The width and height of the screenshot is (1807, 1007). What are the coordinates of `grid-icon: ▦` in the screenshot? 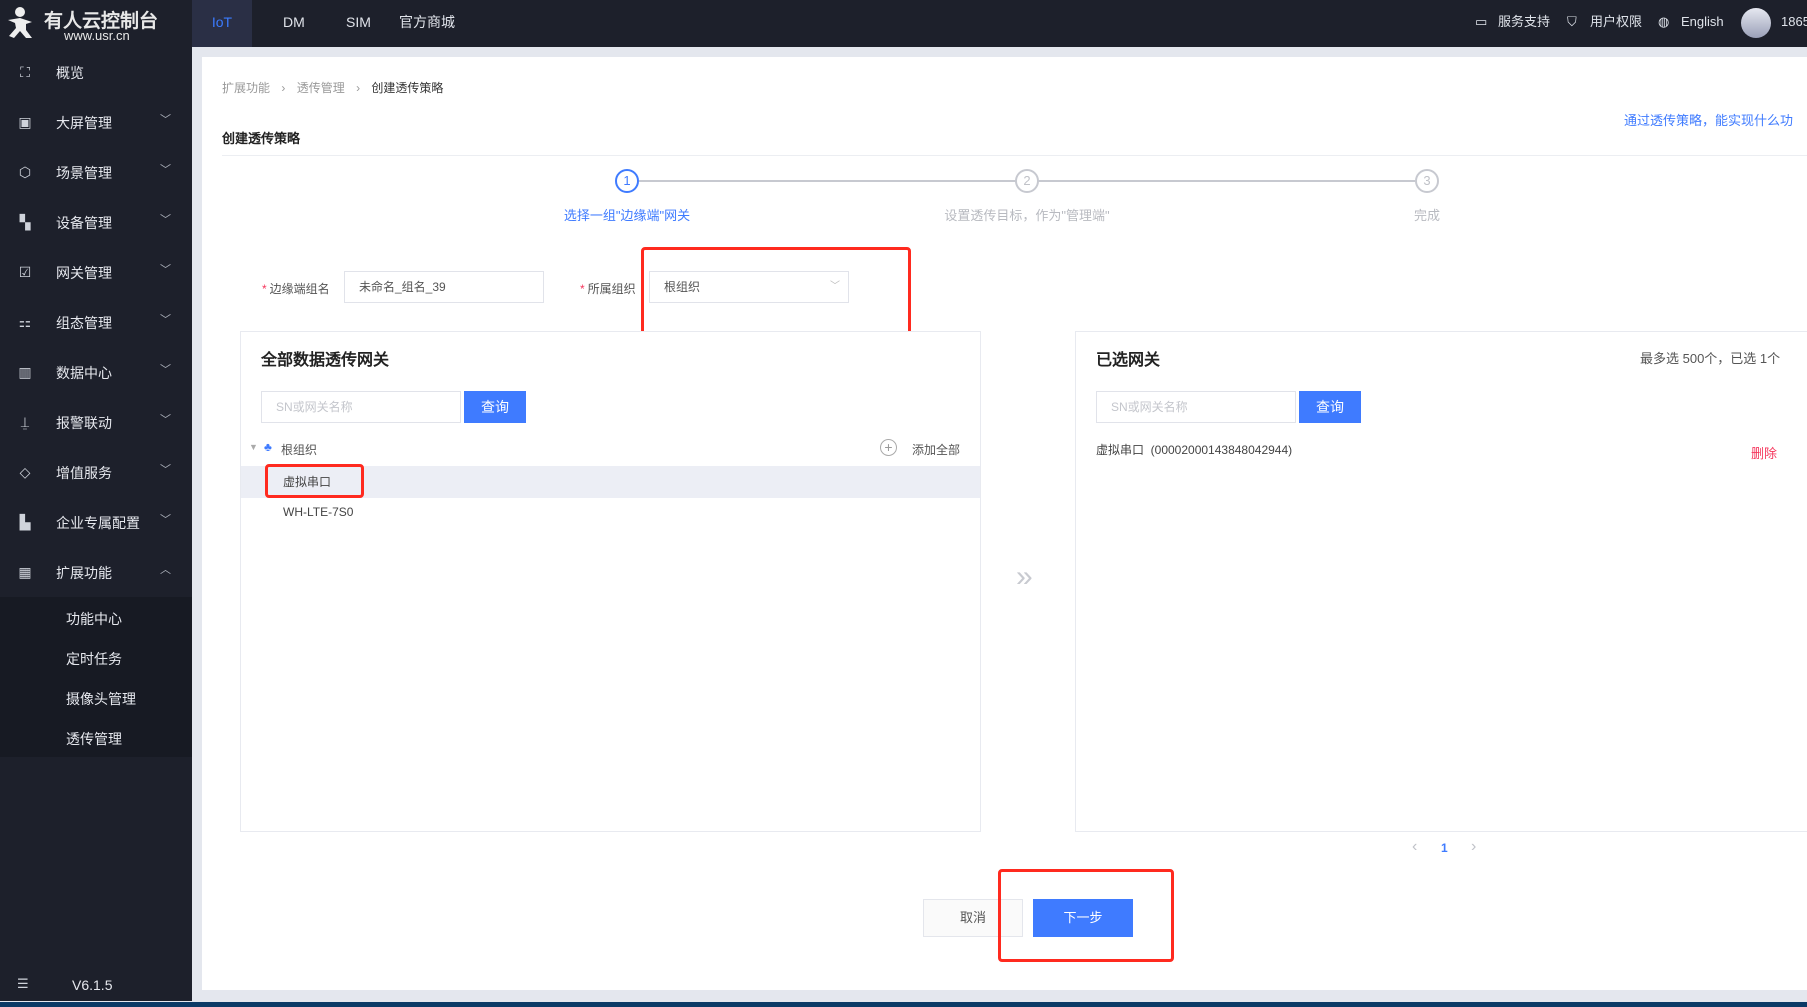 It's located at (25, 572).